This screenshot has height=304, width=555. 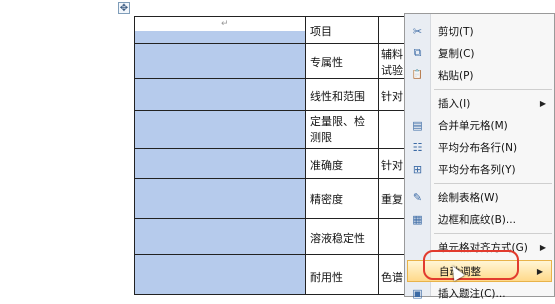 I want to click on table-cell: 定量限、检测限, so click(x=342, y=129).